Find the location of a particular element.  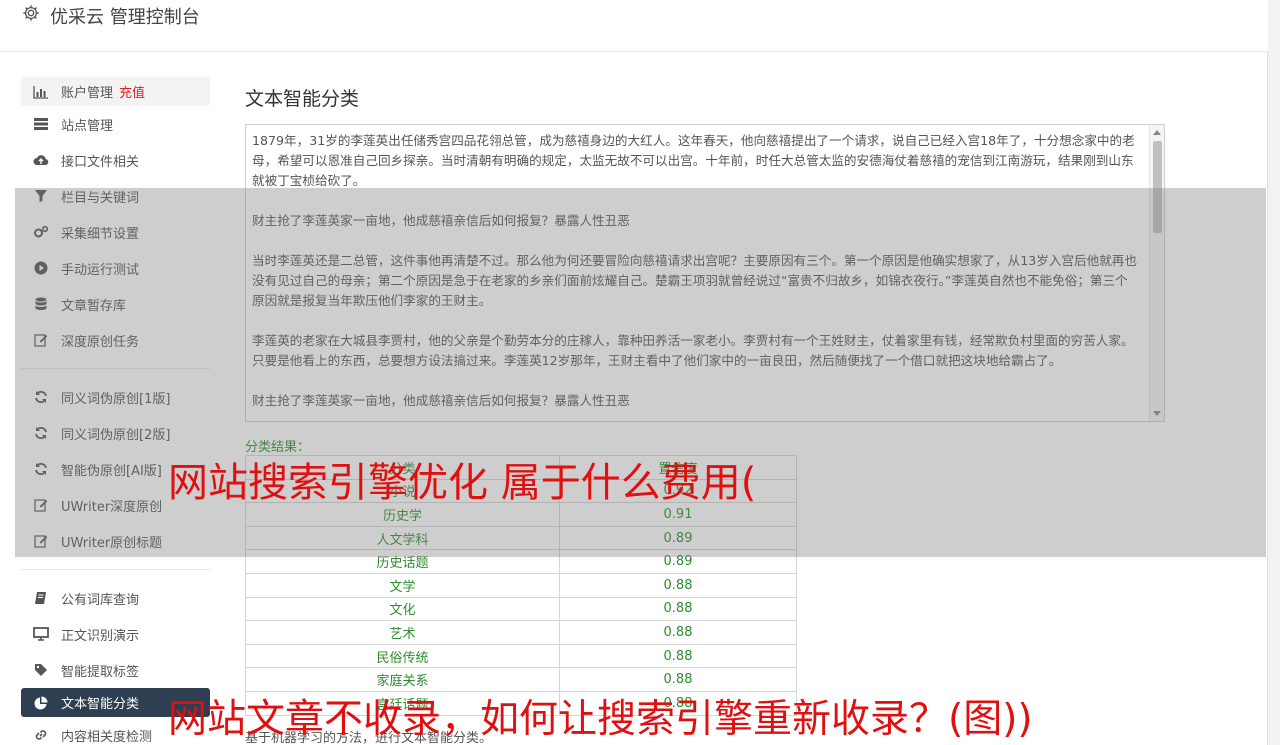

sidebar-item-public-lexicon: 公有词库查询 is located at coordinates (115, 598).